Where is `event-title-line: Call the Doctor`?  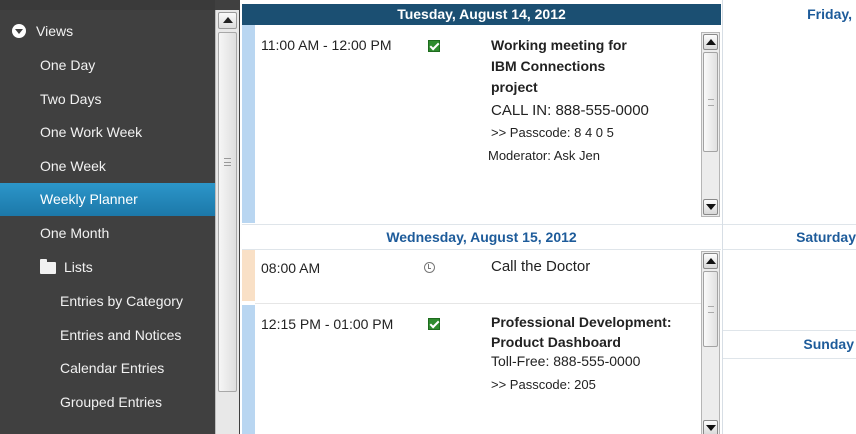
event-title-line: Call the Doctor is located at coordinates (541, 266).